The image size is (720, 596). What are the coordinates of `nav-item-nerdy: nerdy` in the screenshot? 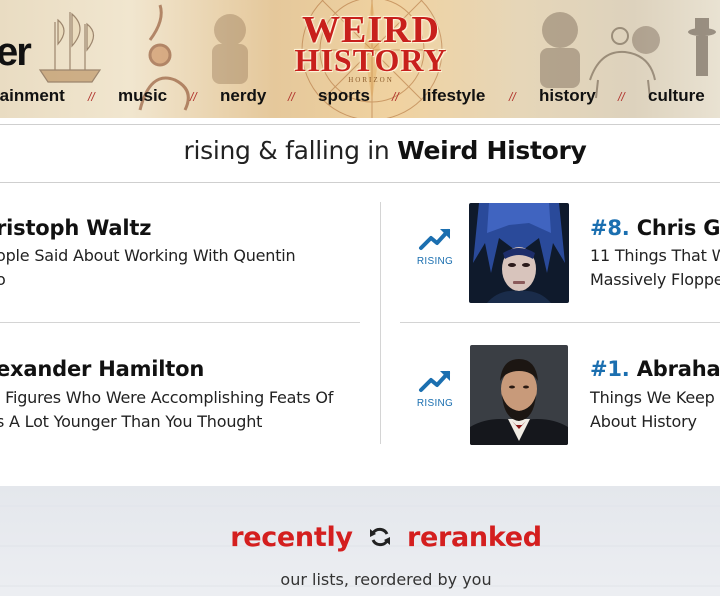 It's located at (243, 96).